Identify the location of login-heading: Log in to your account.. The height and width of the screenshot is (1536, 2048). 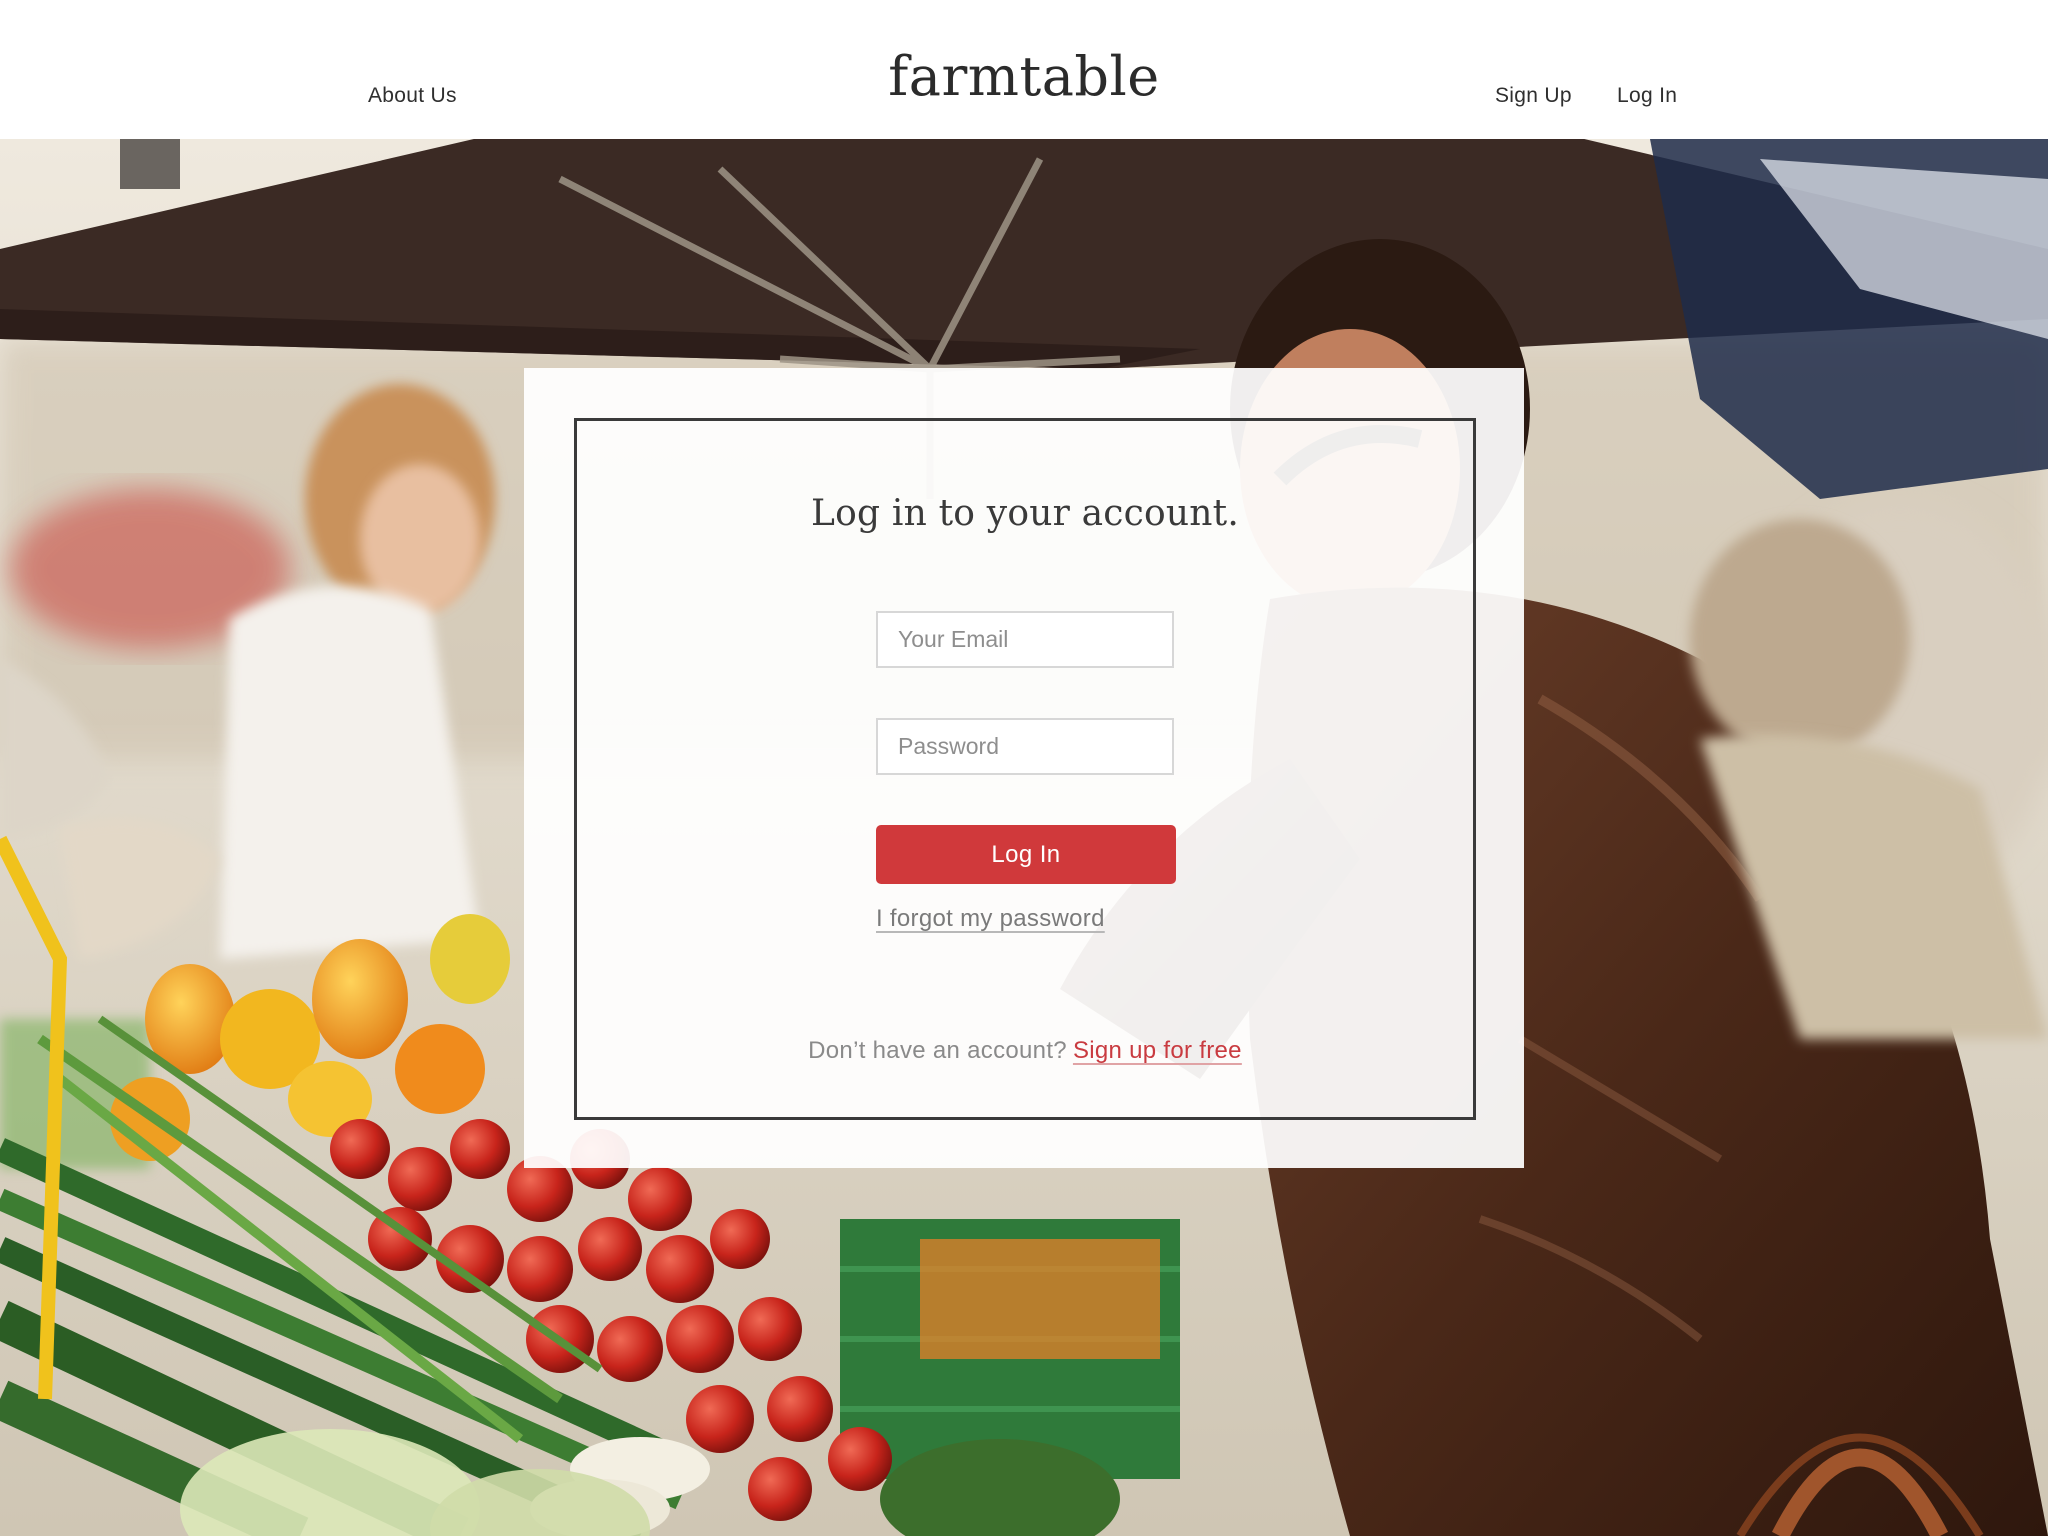
(1025, 513).